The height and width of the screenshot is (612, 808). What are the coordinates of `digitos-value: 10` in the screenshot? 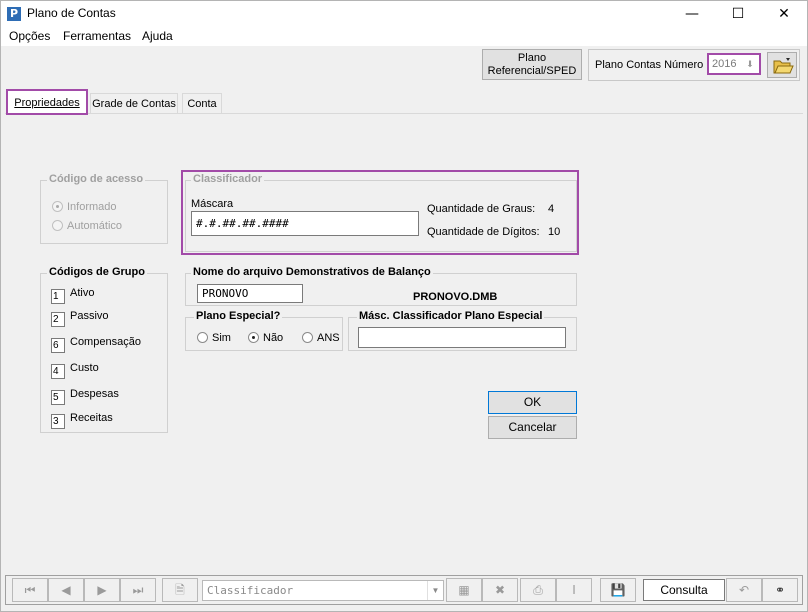 It's located at (554, 232).